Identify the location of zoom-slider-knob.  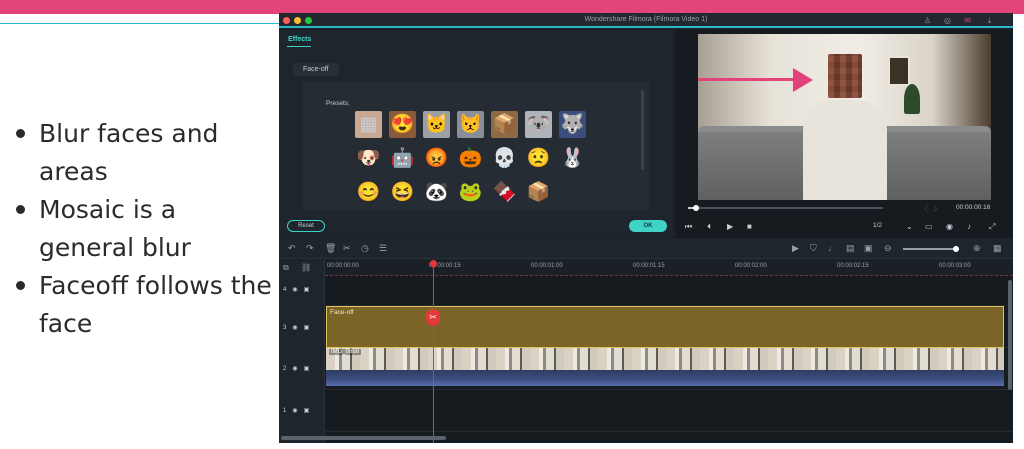
(956, 249).